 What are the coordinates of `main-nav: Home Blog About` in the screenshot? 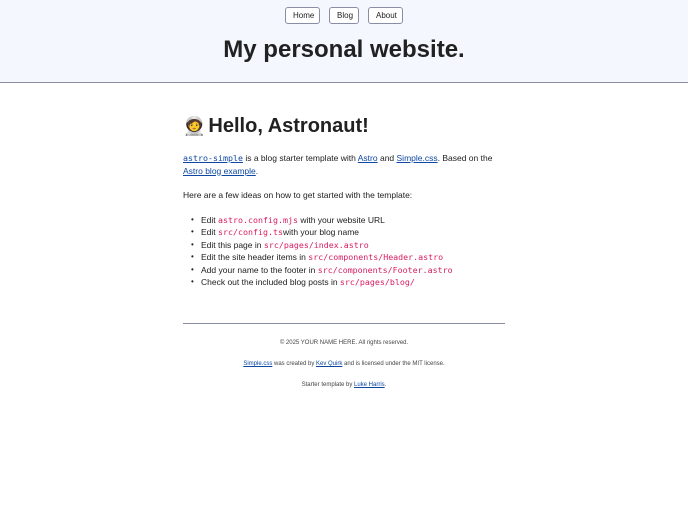 It's located at (344, 15).